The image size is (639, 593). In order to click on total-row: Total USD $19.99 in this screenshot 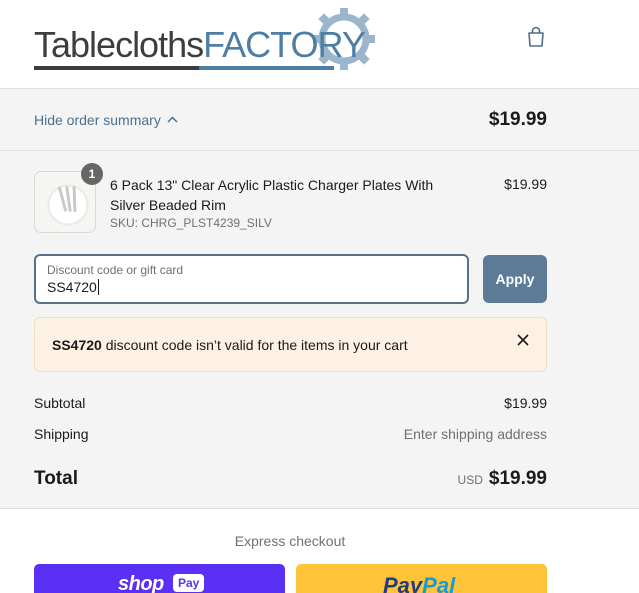, I will do `click(290, 479)`.